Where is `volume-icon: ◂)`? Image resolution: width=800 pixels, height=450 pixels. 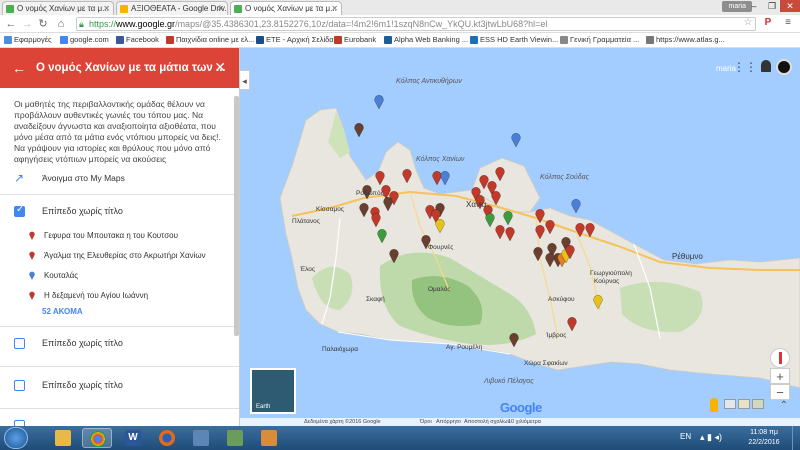
volume-icon: ◂) is located at coordinates (719, 437).